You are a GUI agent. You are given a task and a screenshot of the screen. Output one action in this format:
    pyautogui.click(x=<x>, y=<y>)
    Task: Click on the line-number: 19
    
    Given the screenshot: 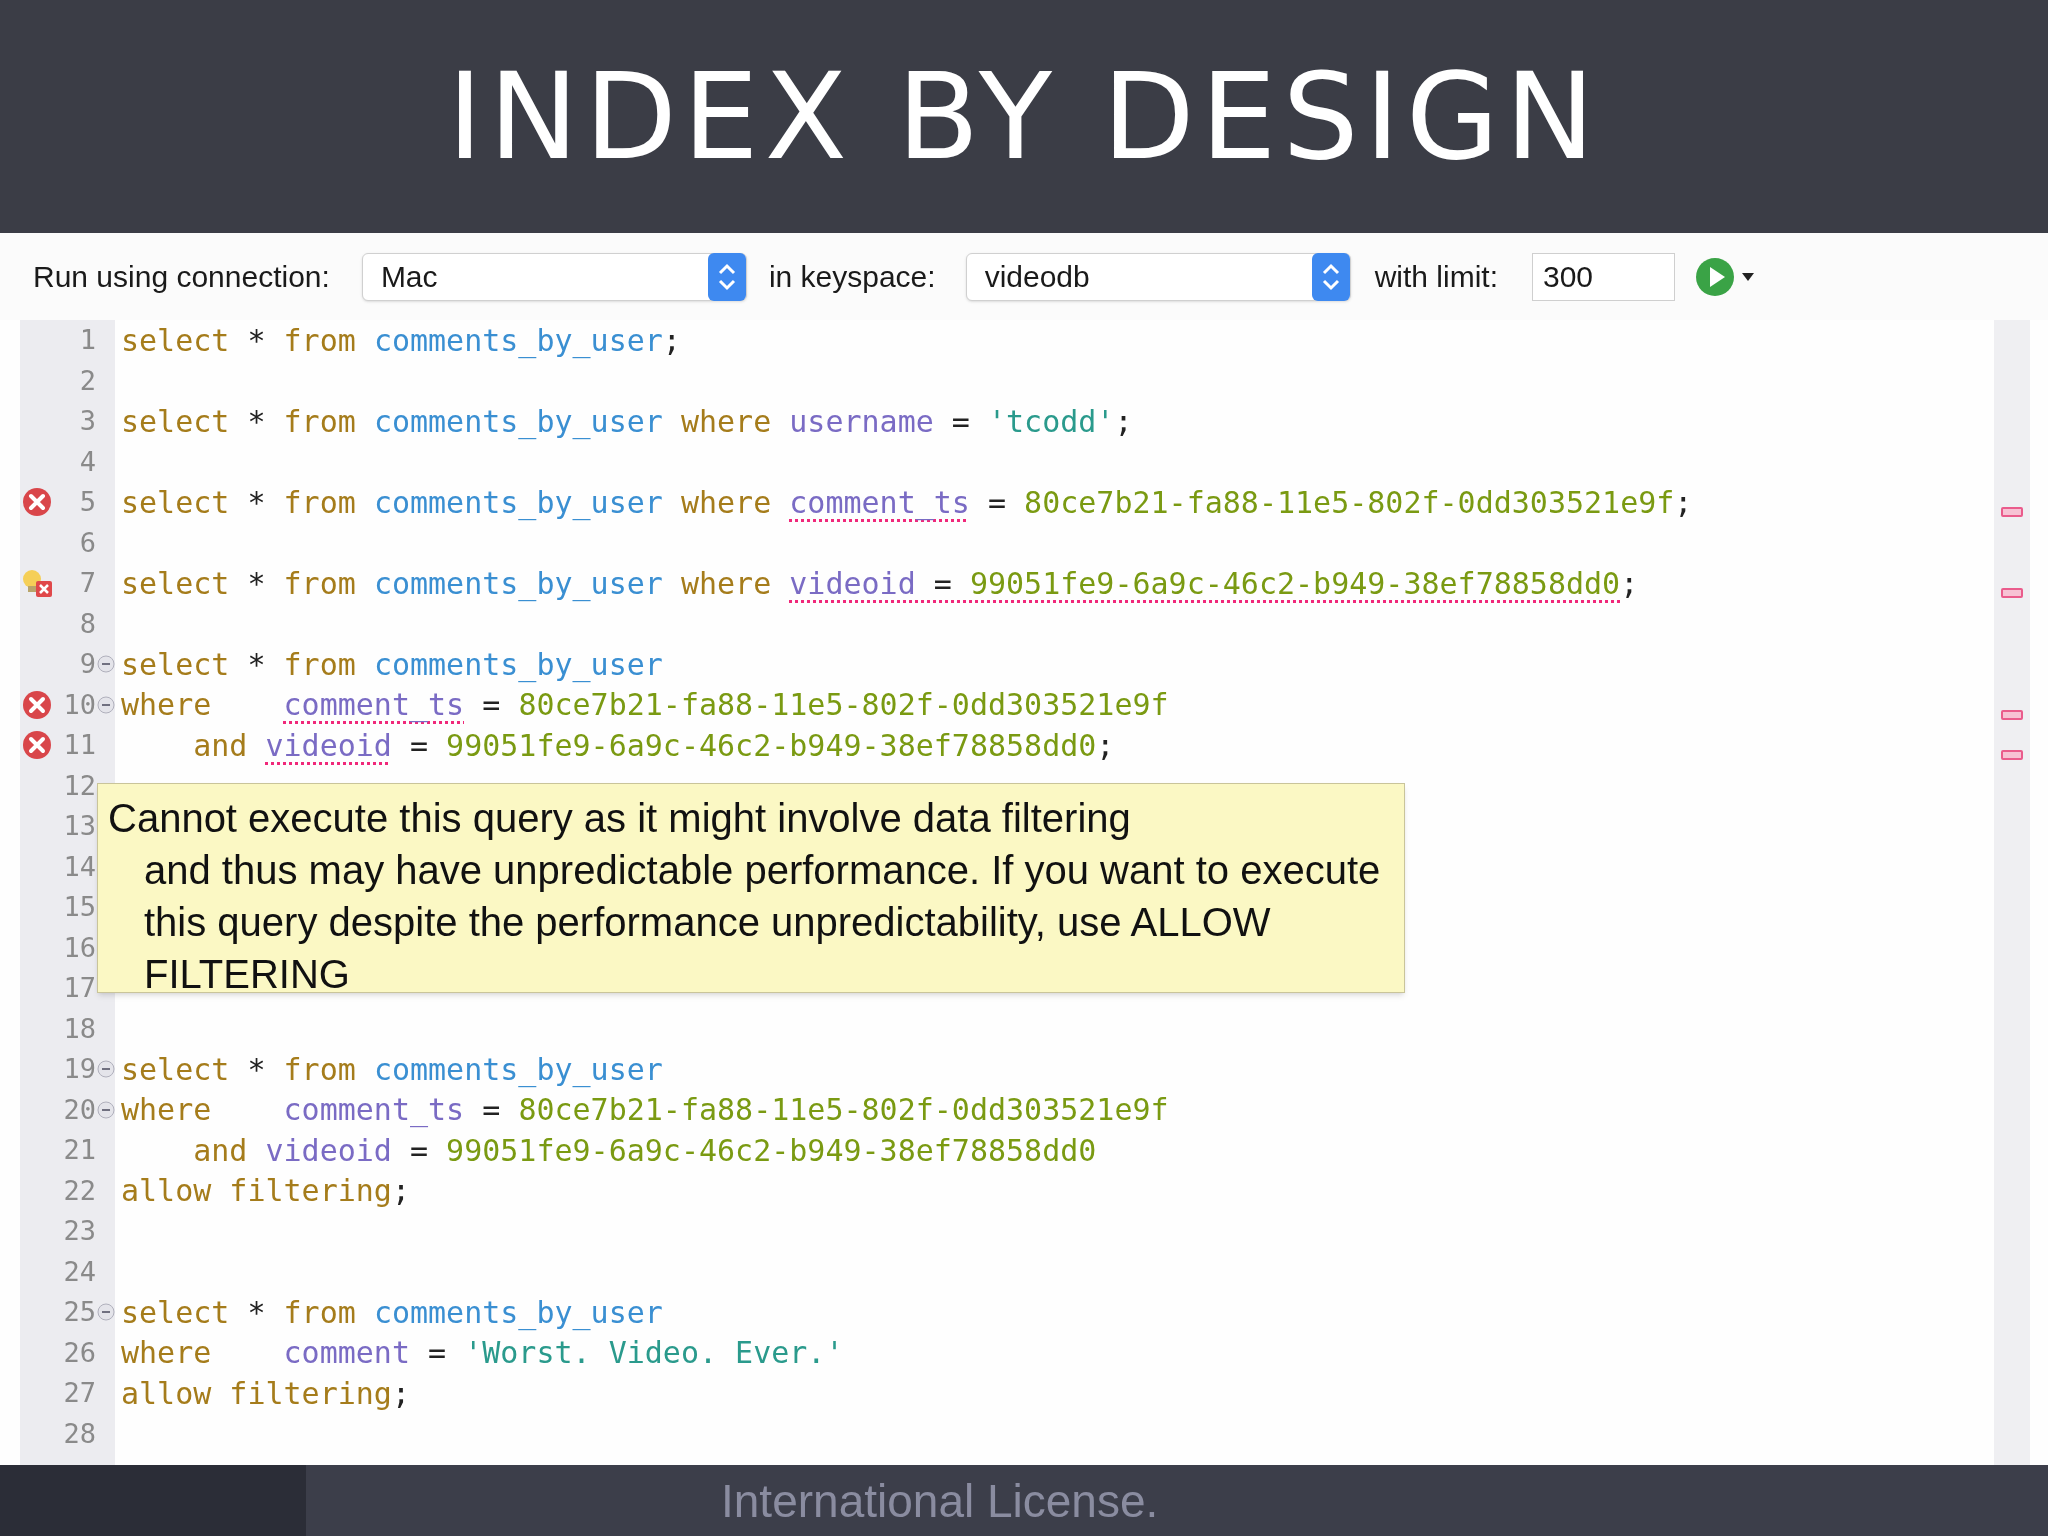 What is the action you would take?
    pyautogui.click(x=79, y=1069)
    